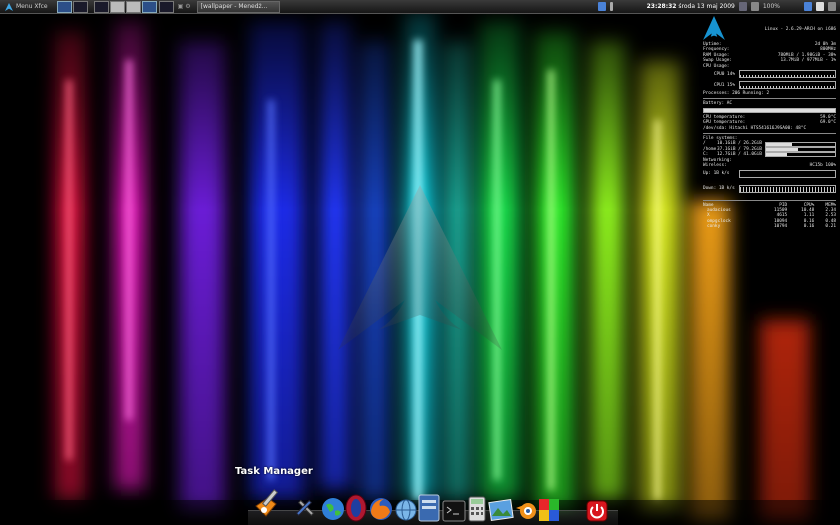 The width and height of the screenshot is (840, 525). I want to click on processes-row: Processes: 206 Running: 2, so click(769, 93).